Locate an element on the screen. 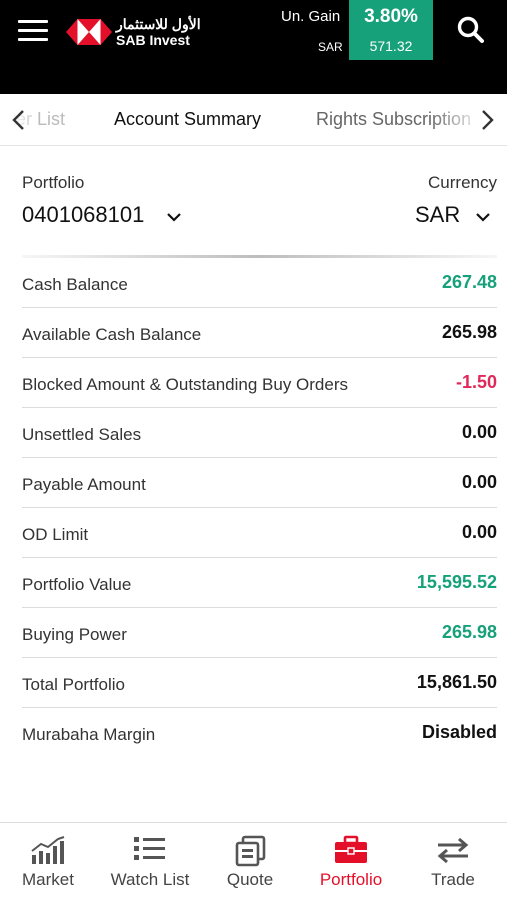 The width and height of the screenshot is (507, 900). summary-row-total-portfolio: Total Portfolio 15,861.50 is located at coordinates (259, 683).